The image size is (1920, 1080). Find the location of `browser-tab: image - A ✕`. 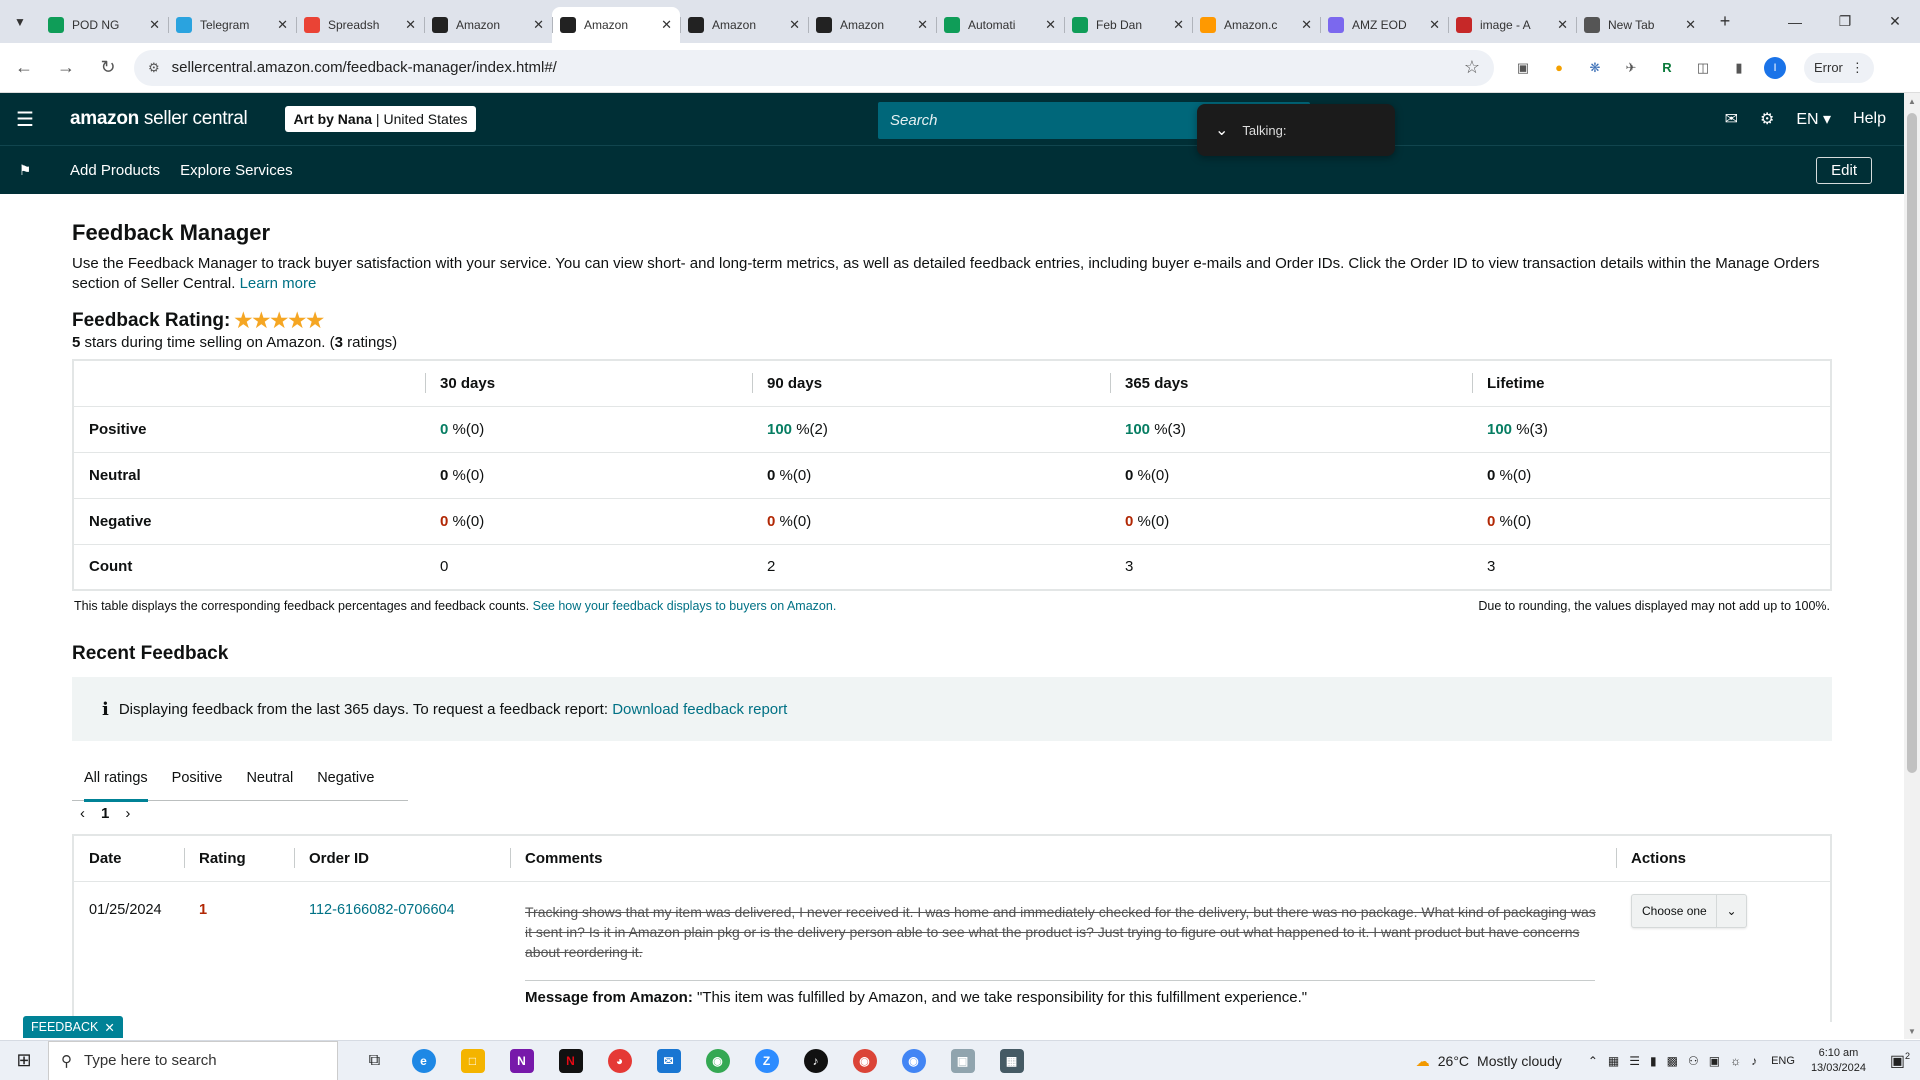

browser-tab: image - A ✕ is located at coordinates (1512, 25).